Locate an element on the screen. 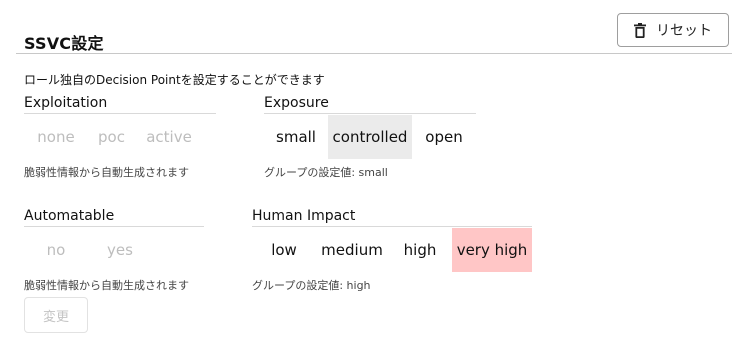  human-impact-helper: グループの設定値: high is located at coordinates (392, 285).